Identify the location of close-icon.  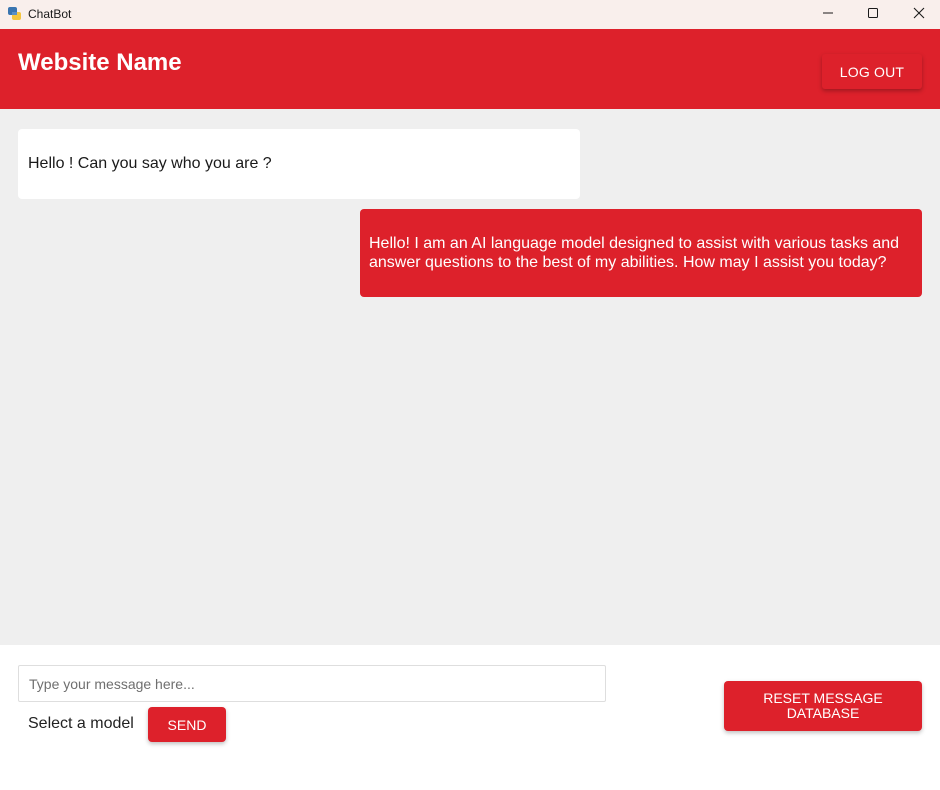
(919, 15).